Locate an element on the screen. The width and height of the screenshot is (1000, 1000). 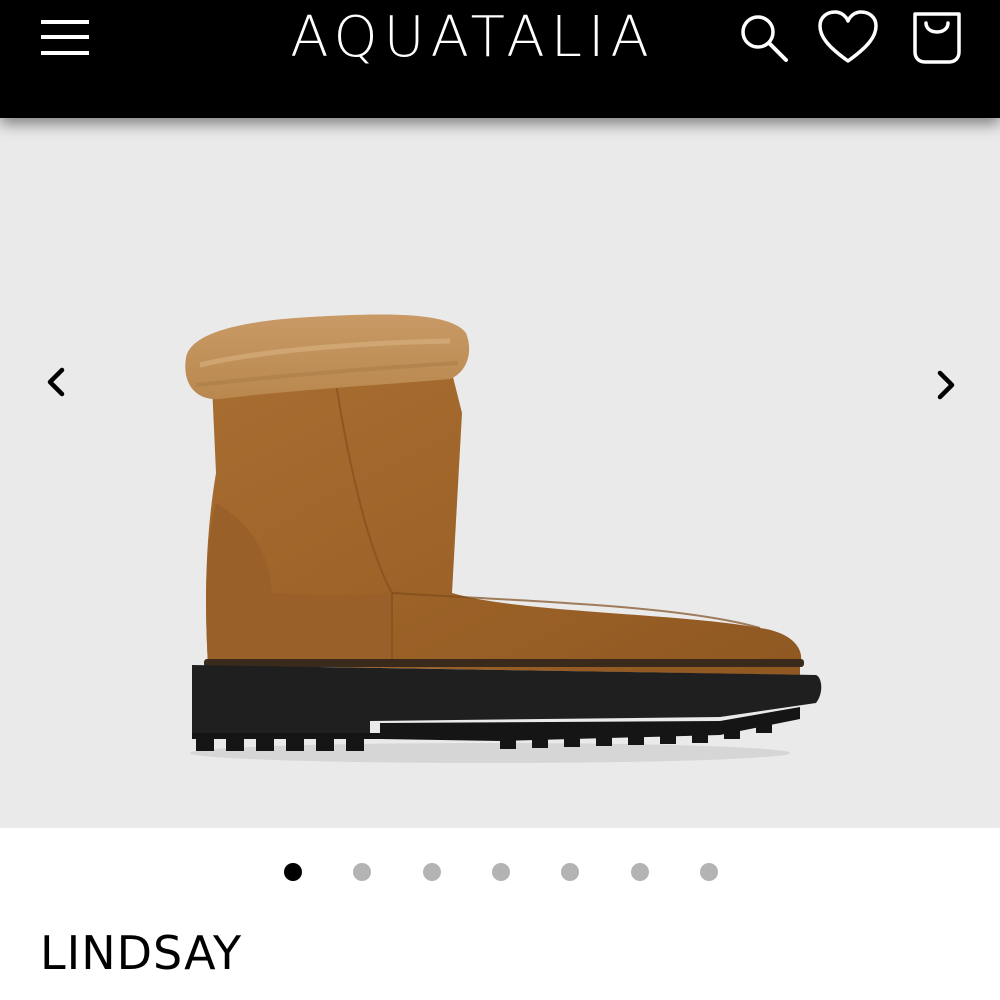
shopping-bag-button is located at coordinates (937, 38).